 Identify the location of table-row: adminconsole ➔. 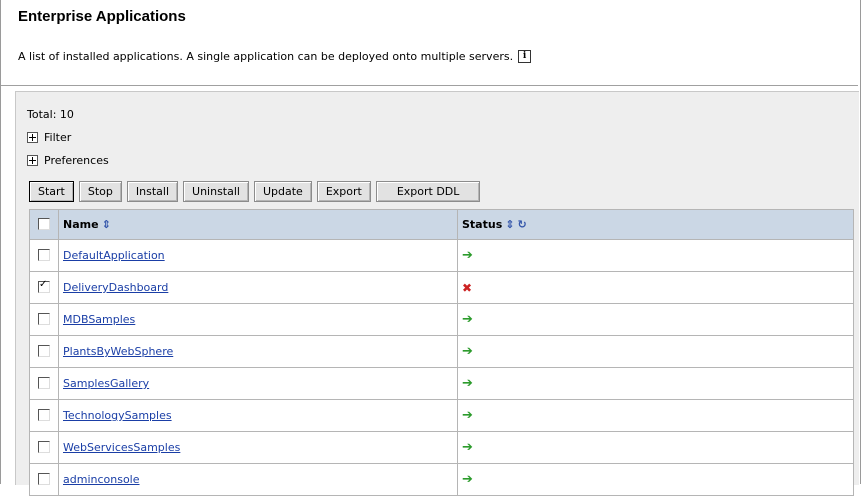
(441, 479).